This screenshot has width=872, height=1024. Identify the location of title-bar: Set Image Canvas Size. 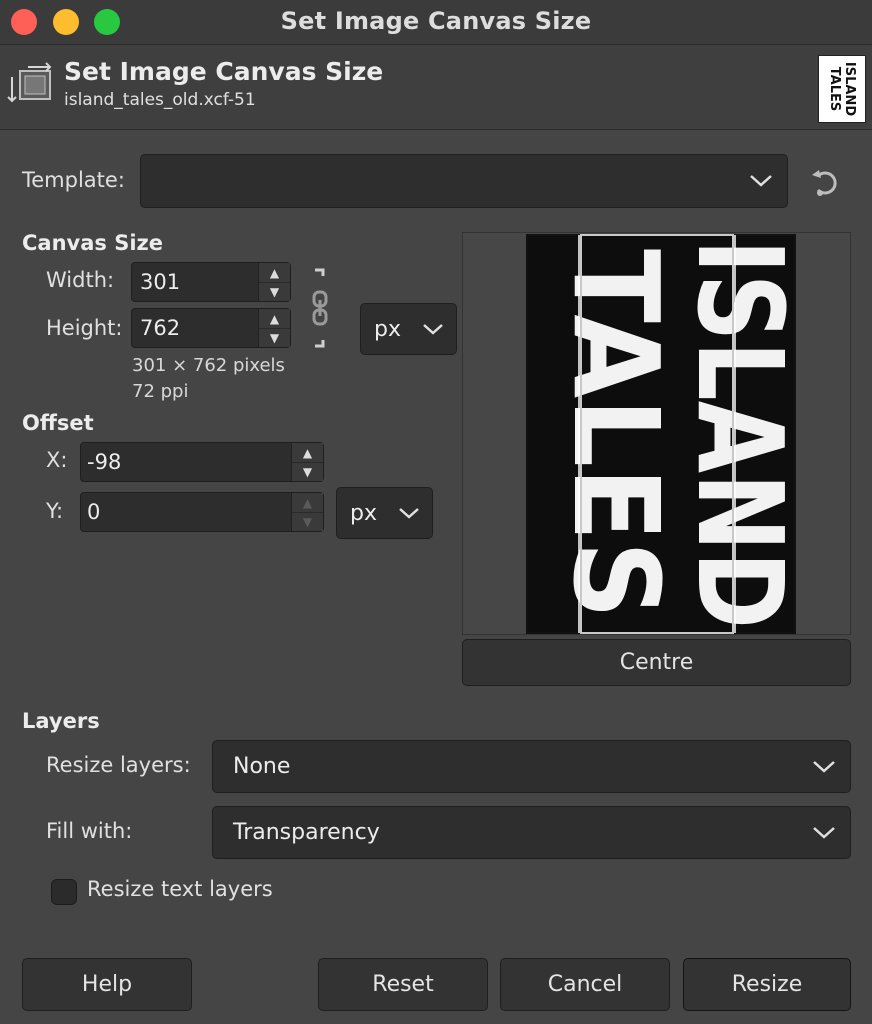
(436, 22).